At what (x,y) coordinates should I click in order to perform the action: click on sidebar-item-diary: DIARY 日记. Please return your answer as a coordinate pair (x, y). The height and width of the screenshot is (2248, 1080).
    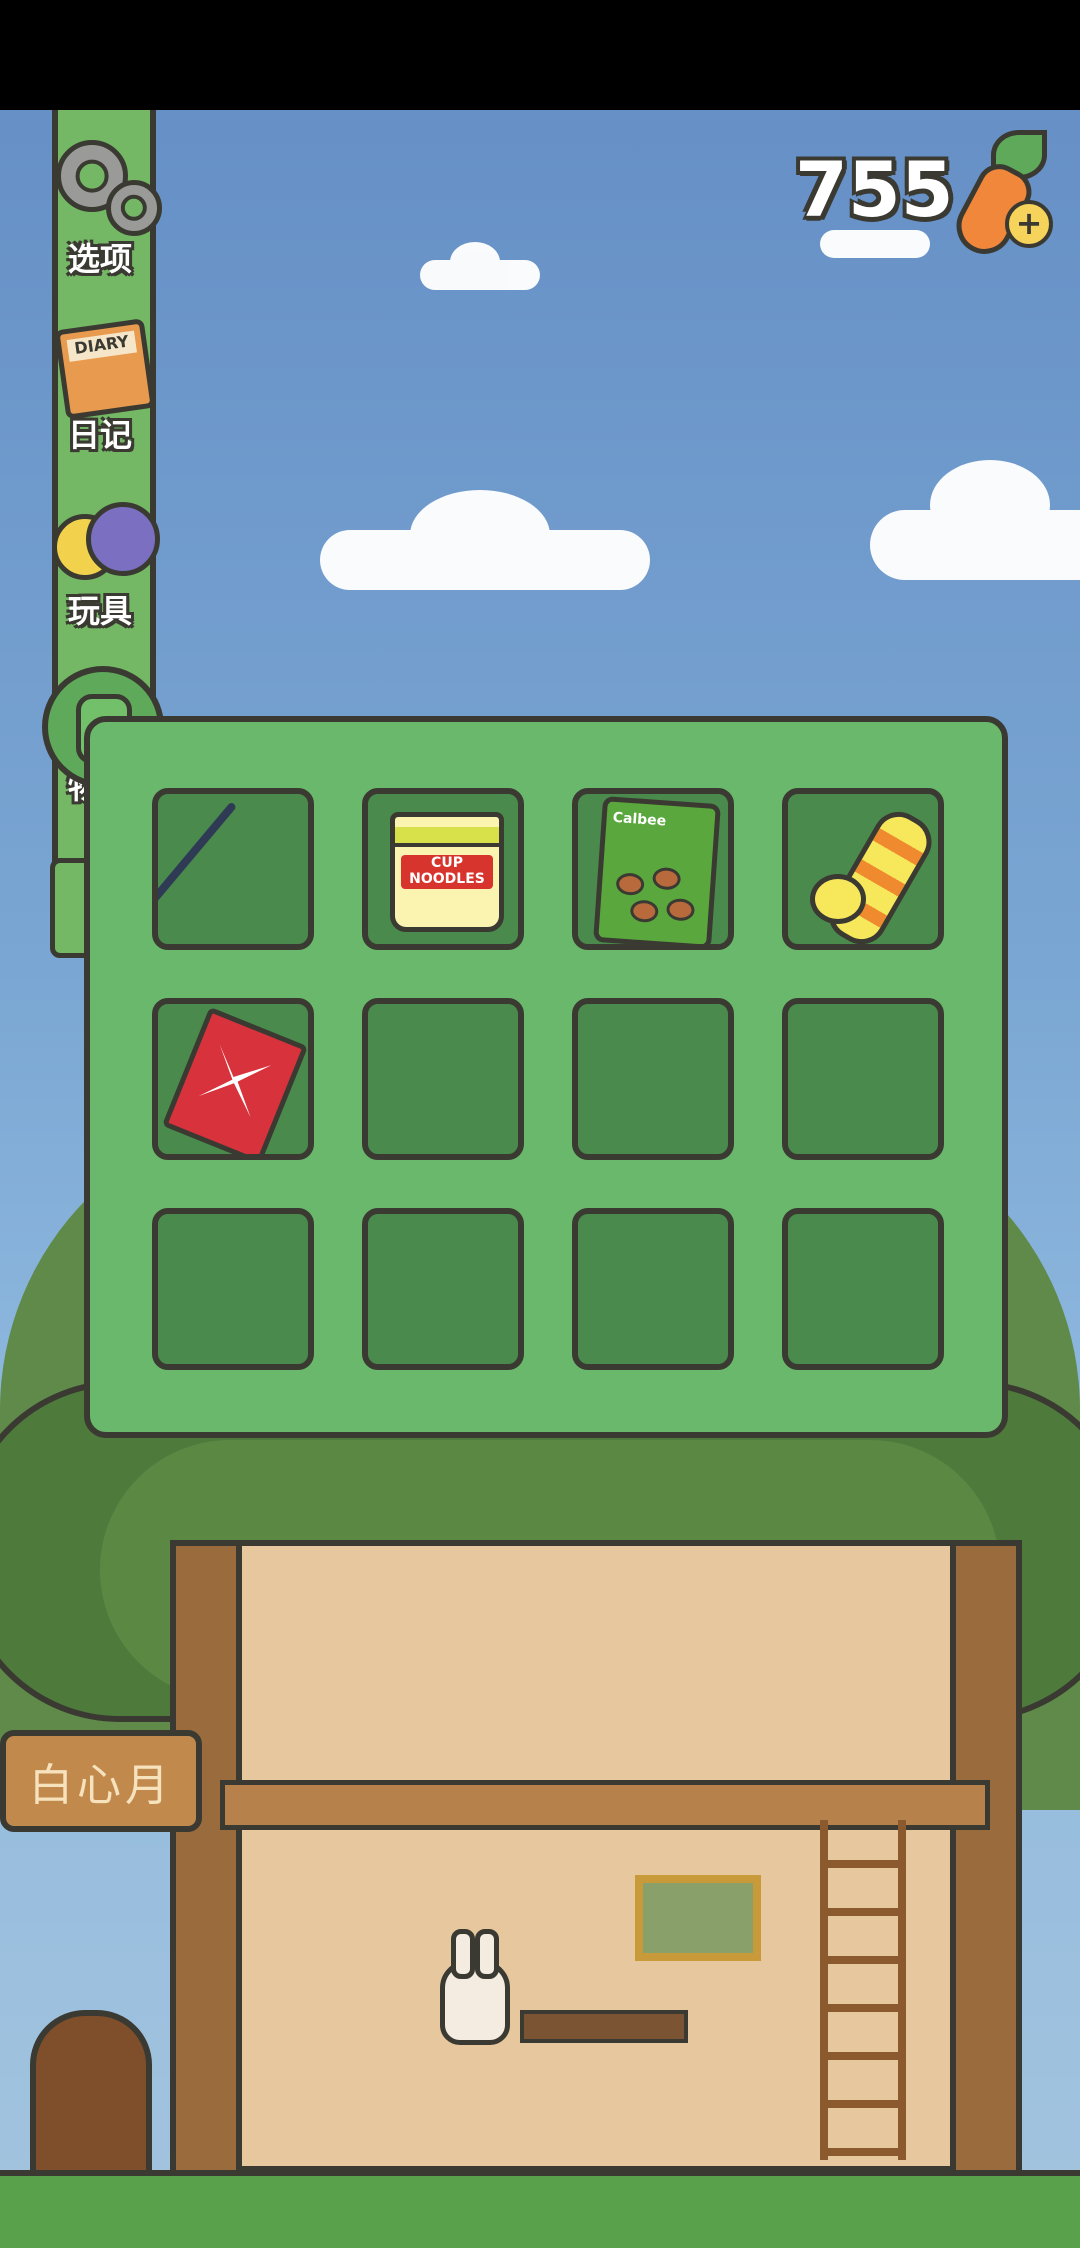
    Looking at the image, I should click on (100, 380).